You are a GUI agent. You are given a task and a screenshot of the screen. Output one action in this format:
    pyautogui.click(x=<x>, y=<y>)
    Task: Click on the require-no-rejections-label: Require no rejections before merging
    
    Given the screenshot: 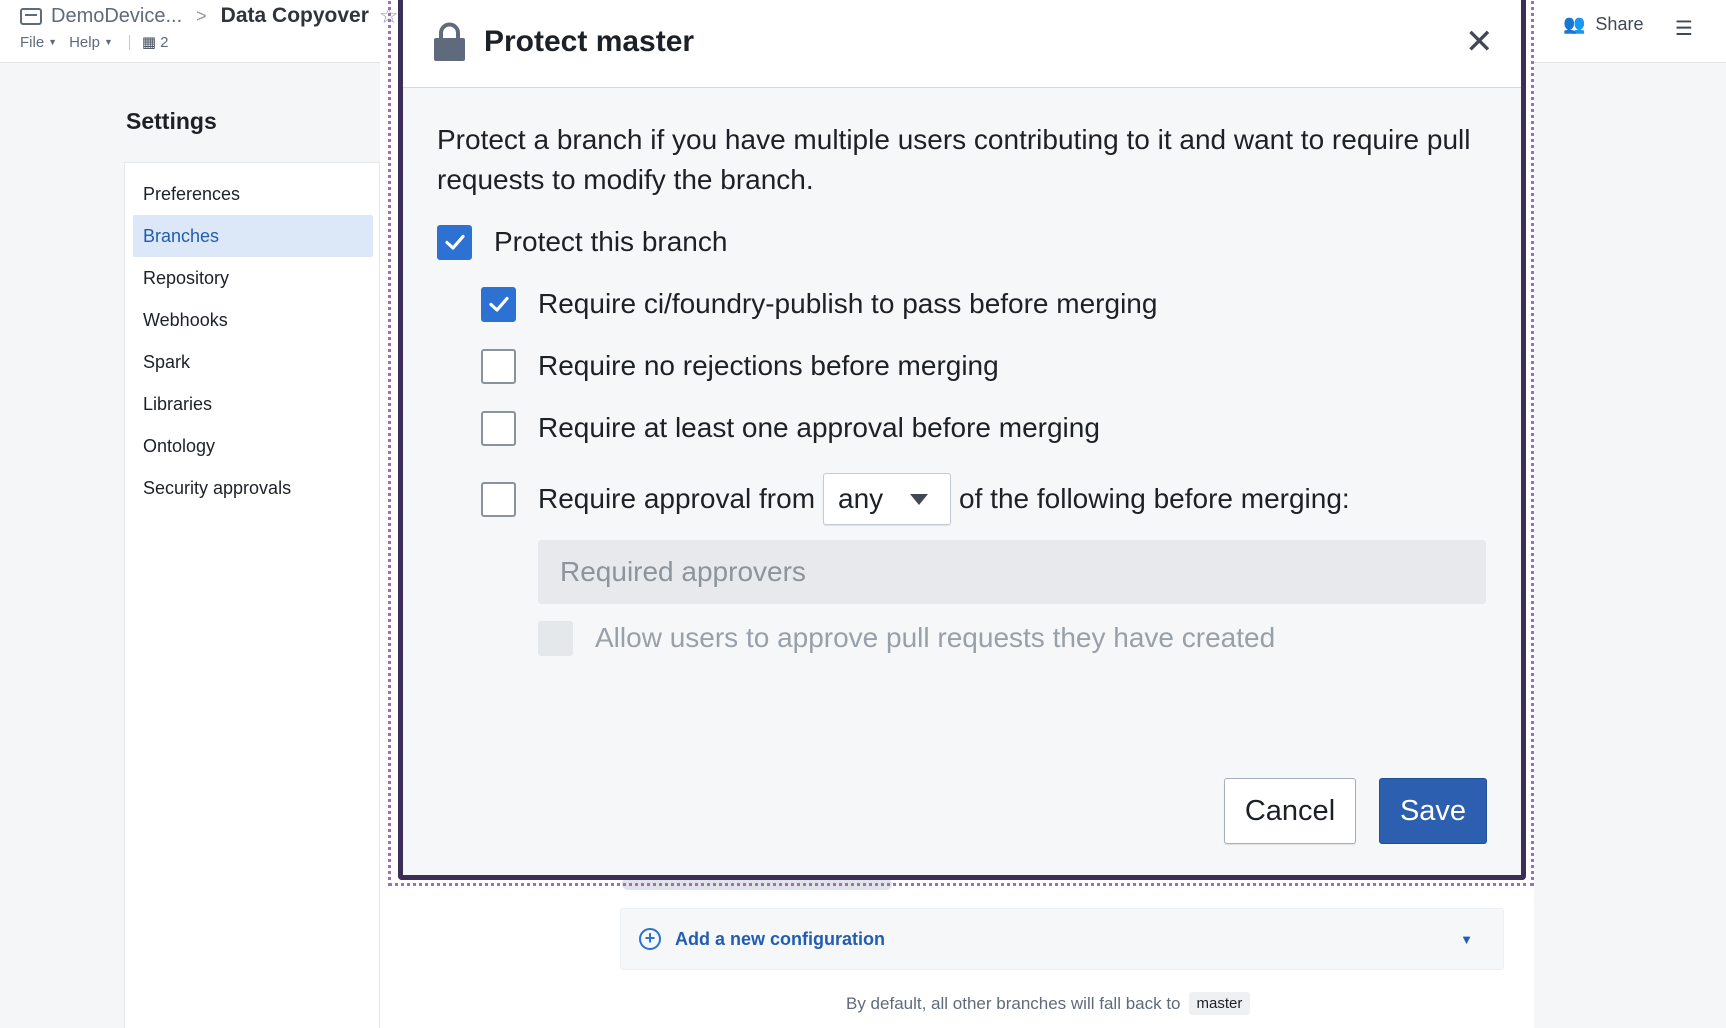 What is the action you would take?
    pyautogui.click(x=768, y=366)
    